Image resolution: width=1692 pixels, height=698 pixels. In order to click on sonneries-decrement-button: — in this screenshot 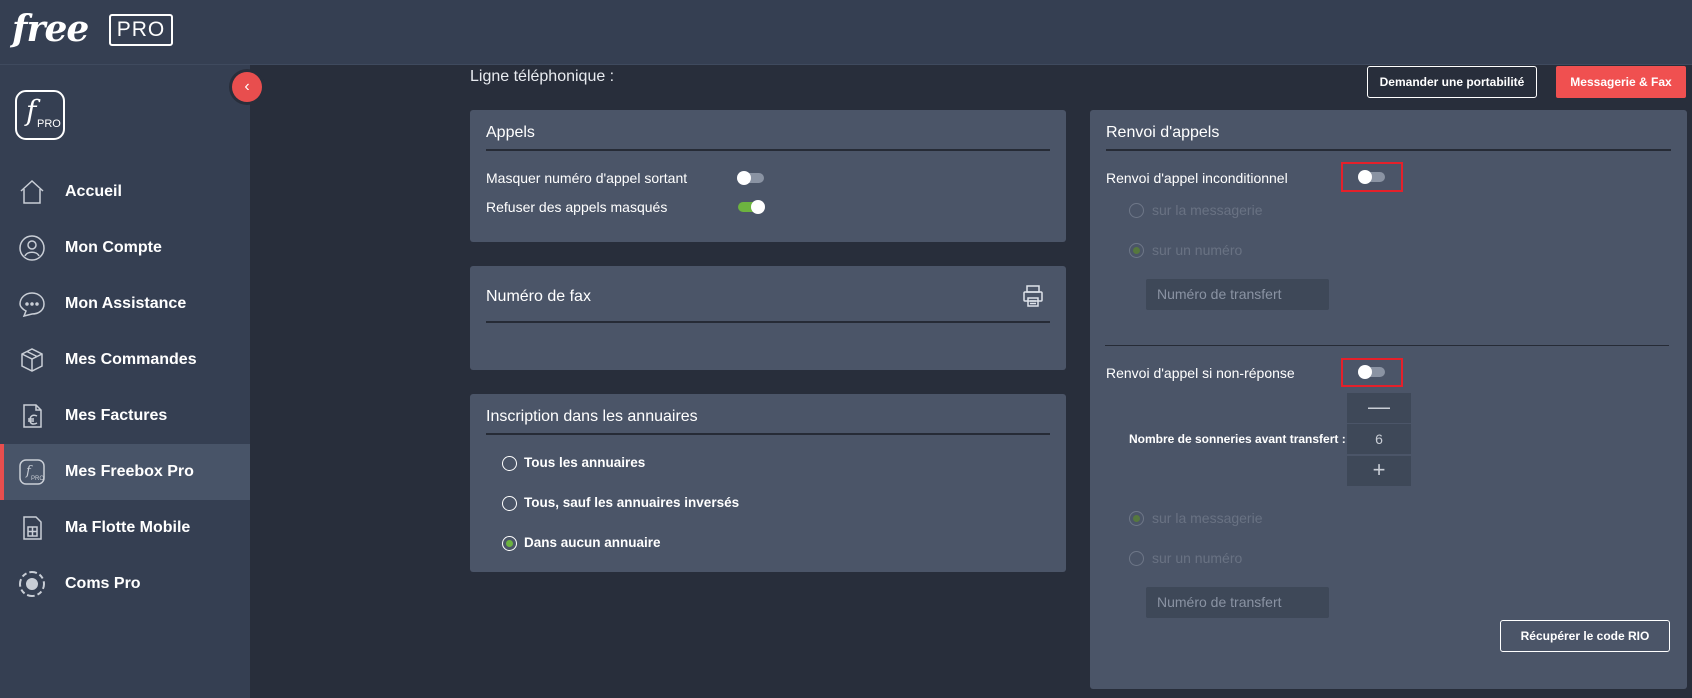, I will do `click(1379, 408)`.